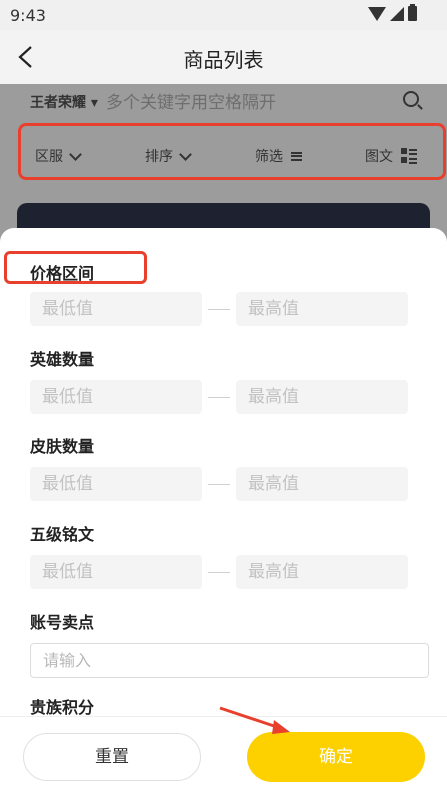 This screenshot has width=447, height=795. I want to click on game-selector: 王者荣耀 ▾, so click(64, 102).